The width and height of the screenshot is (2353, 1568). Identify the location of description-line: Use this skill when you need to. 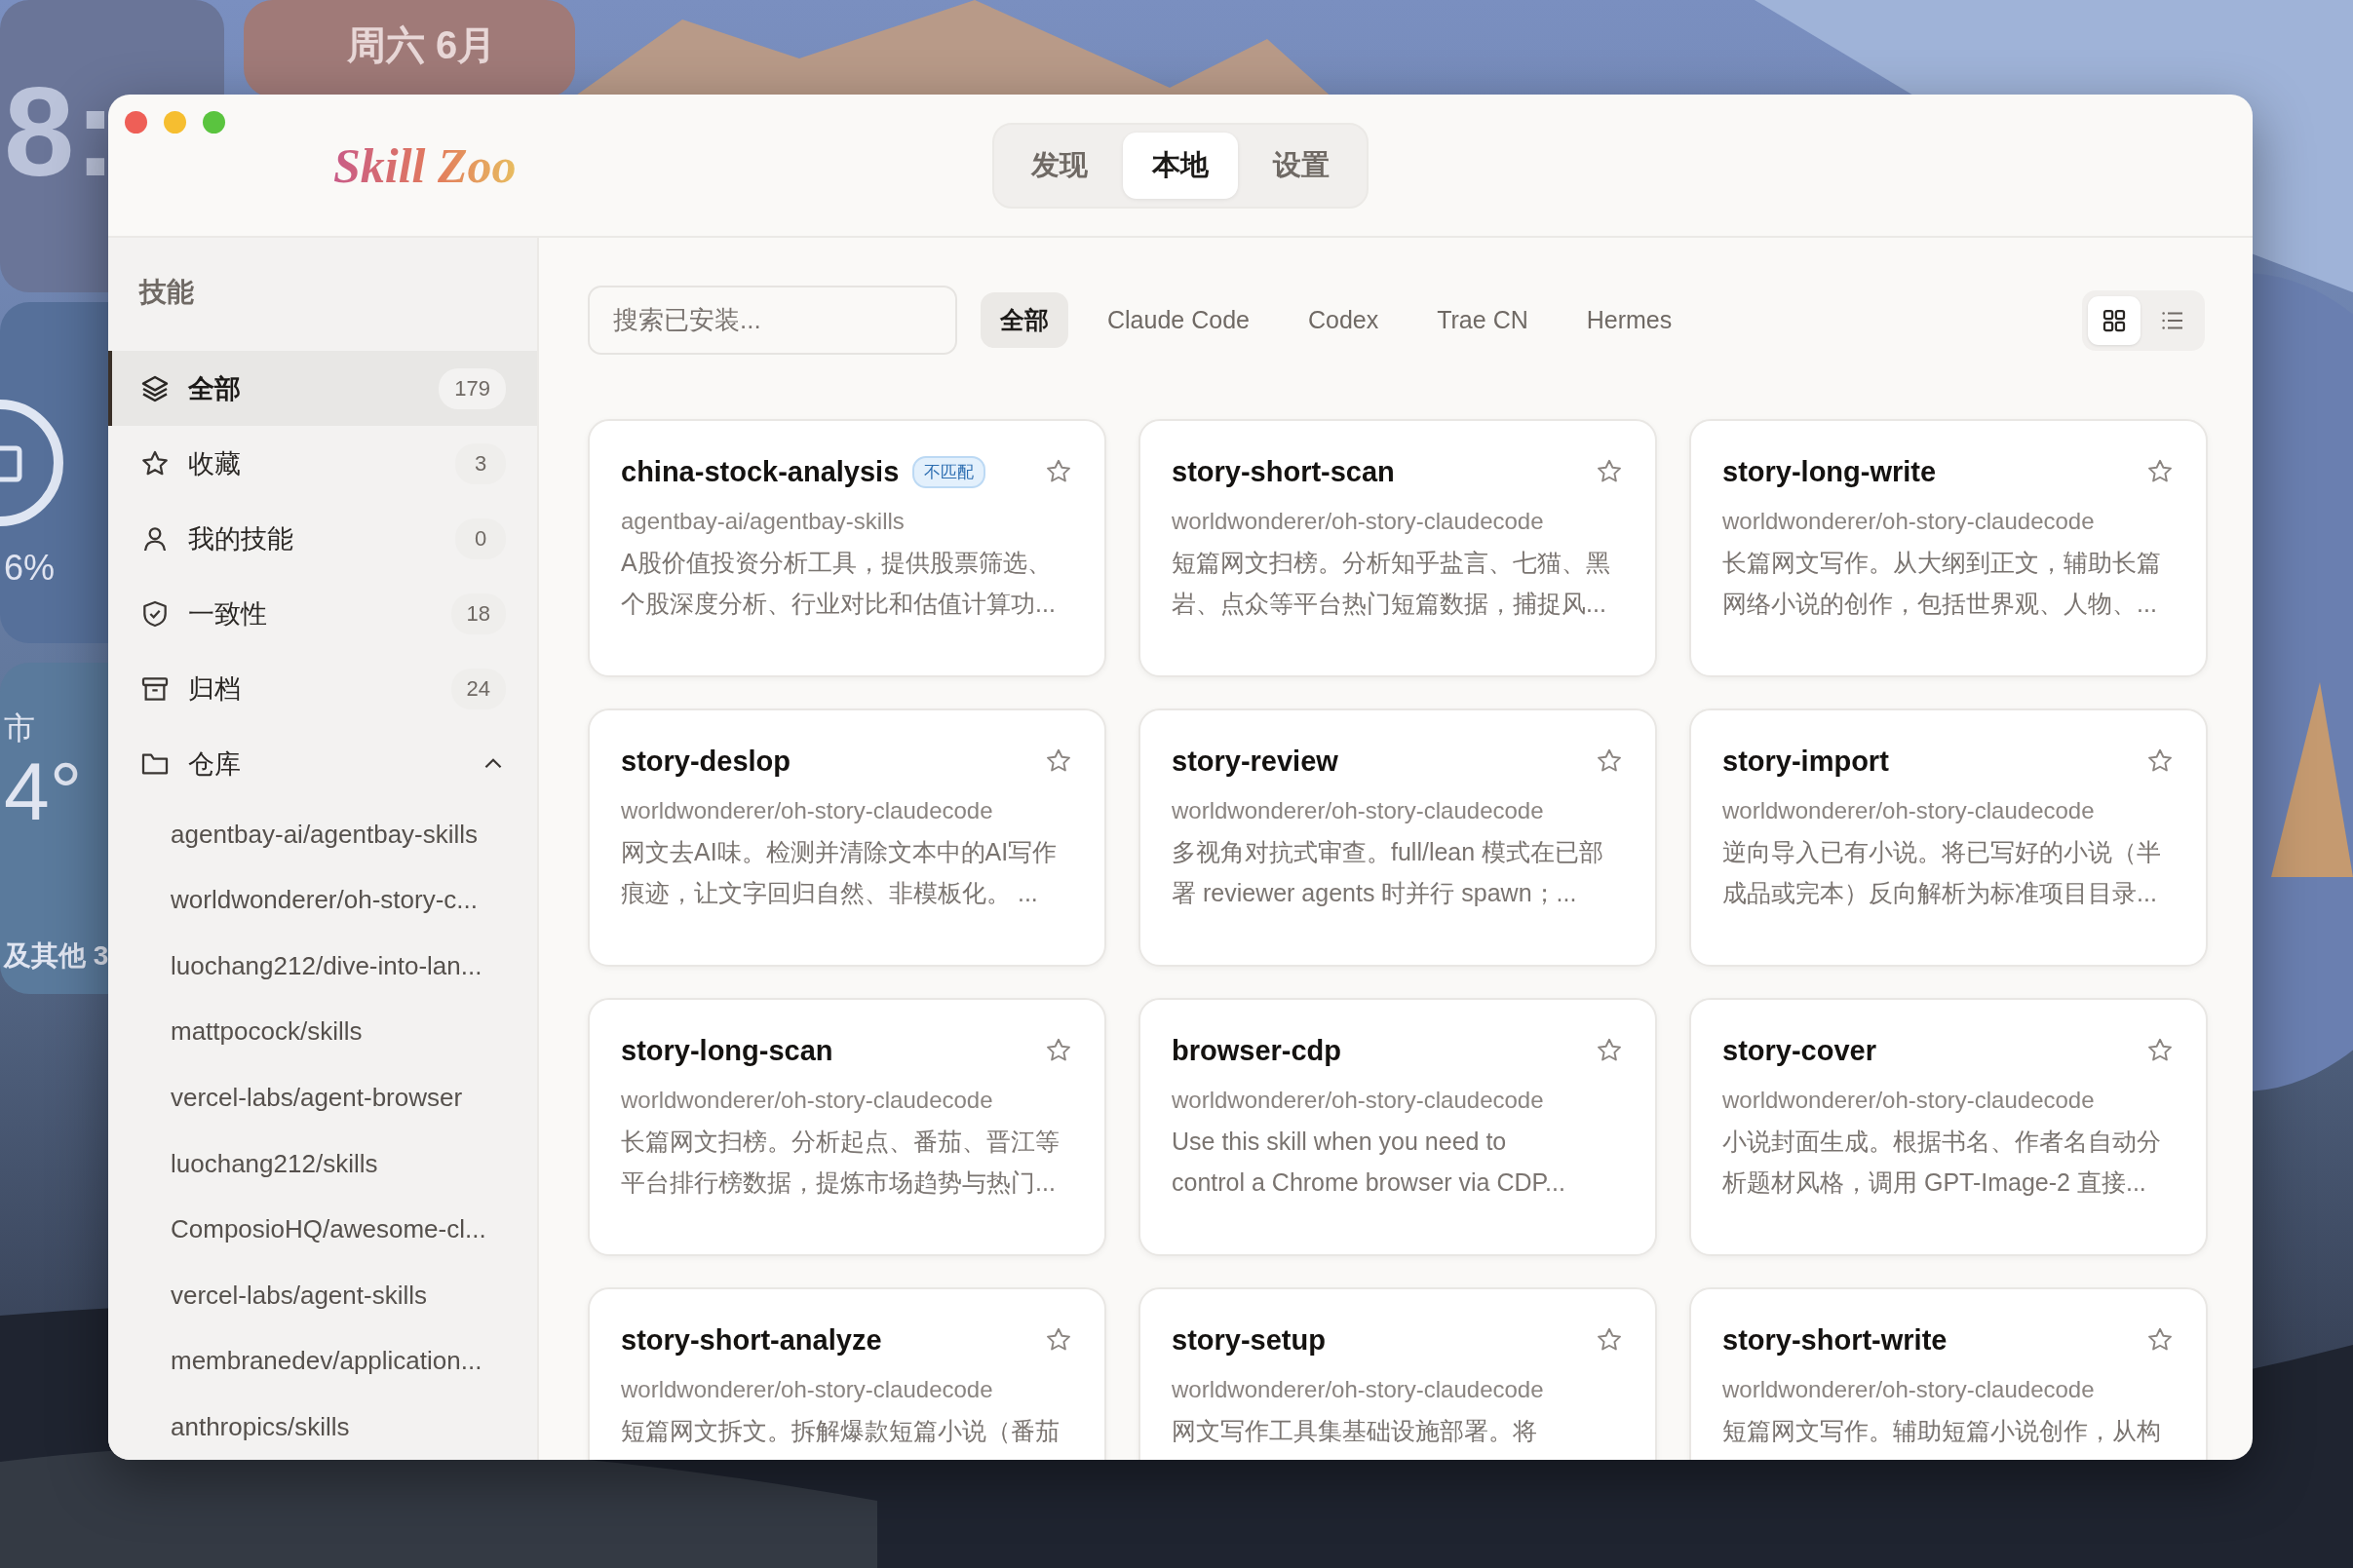
(1340, 1142).